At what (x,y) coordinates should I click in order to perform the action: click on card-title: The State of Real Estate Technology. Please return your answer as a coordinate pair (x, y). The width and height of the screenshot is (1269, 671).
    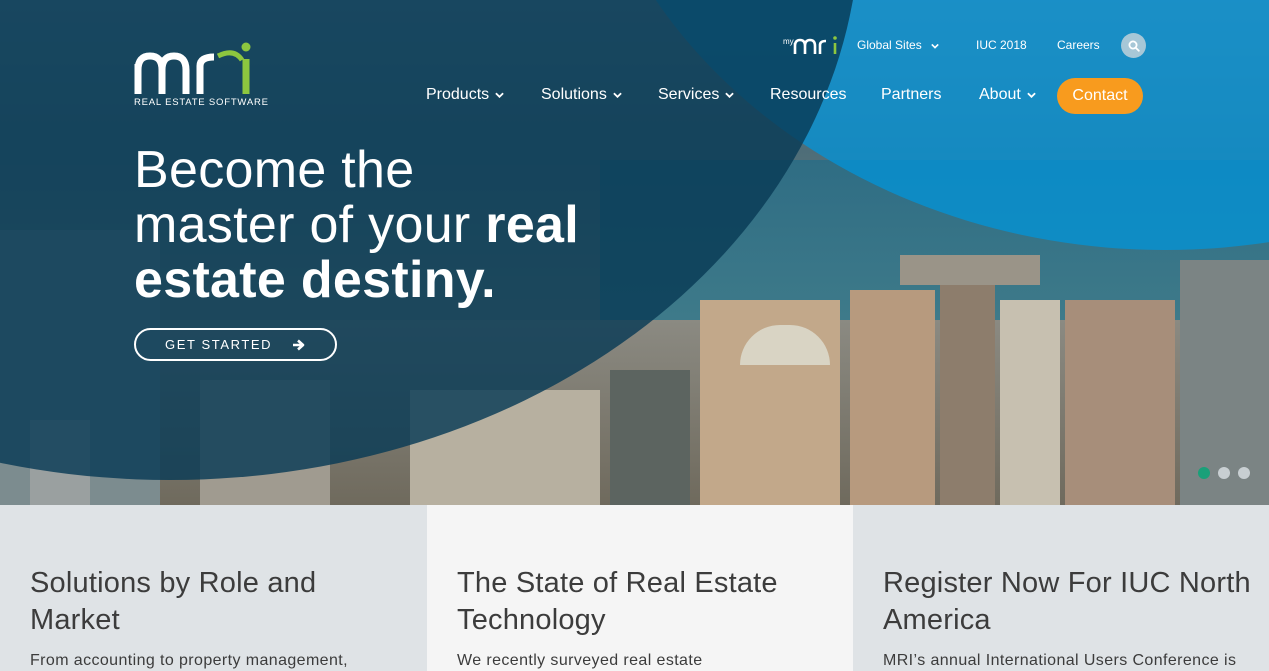
    Looking at the image, I should click on (617, 601).